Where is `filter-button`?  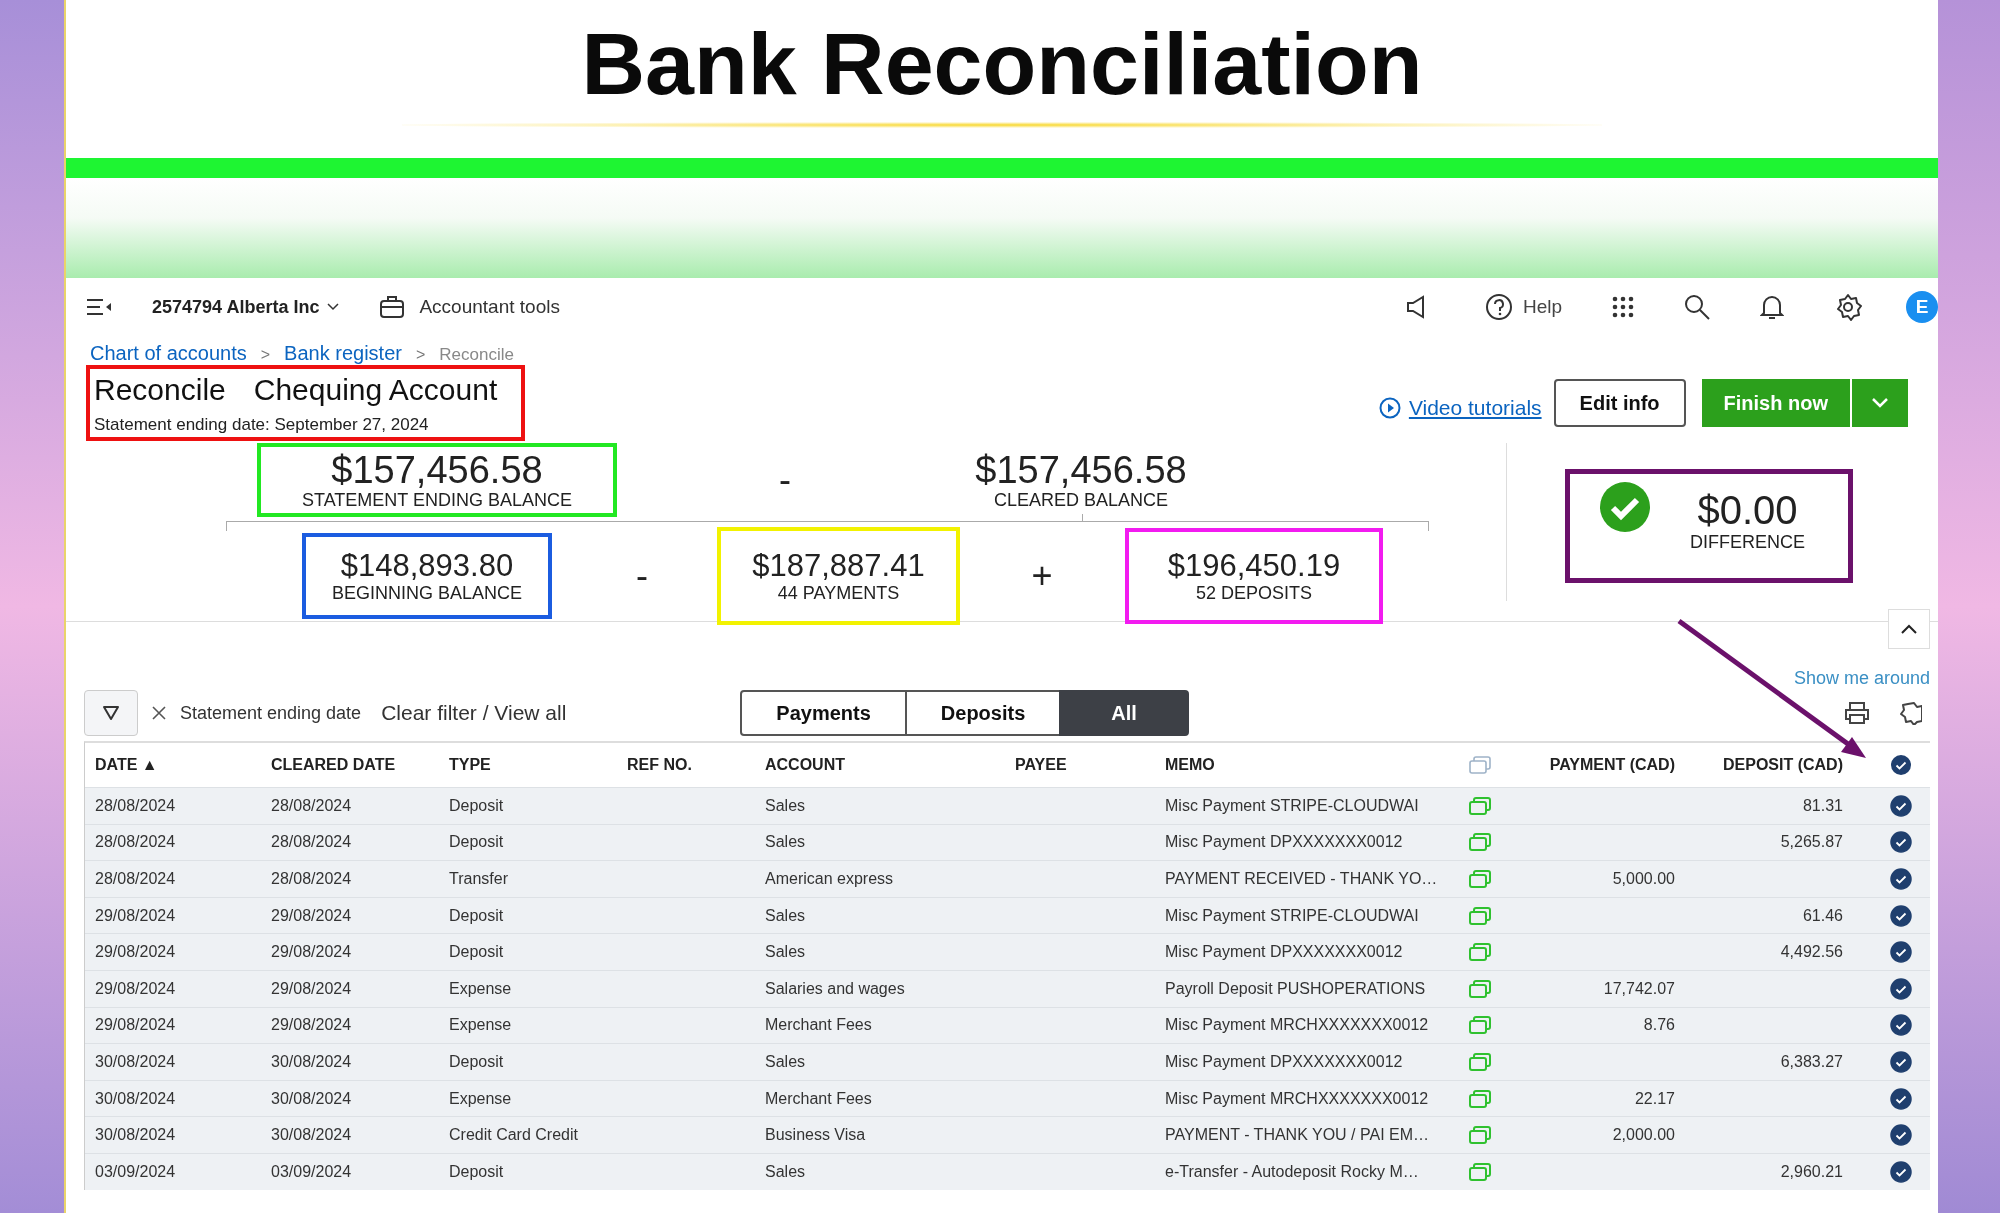
filter-button is located at coordinates (111, 713).